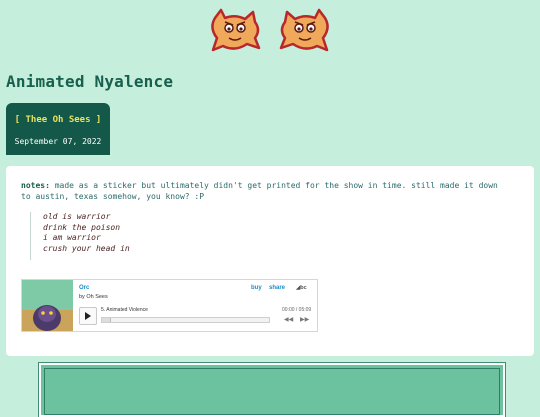 The image size is (540, 417). I want to click on share-link: share, so click(277, 288).